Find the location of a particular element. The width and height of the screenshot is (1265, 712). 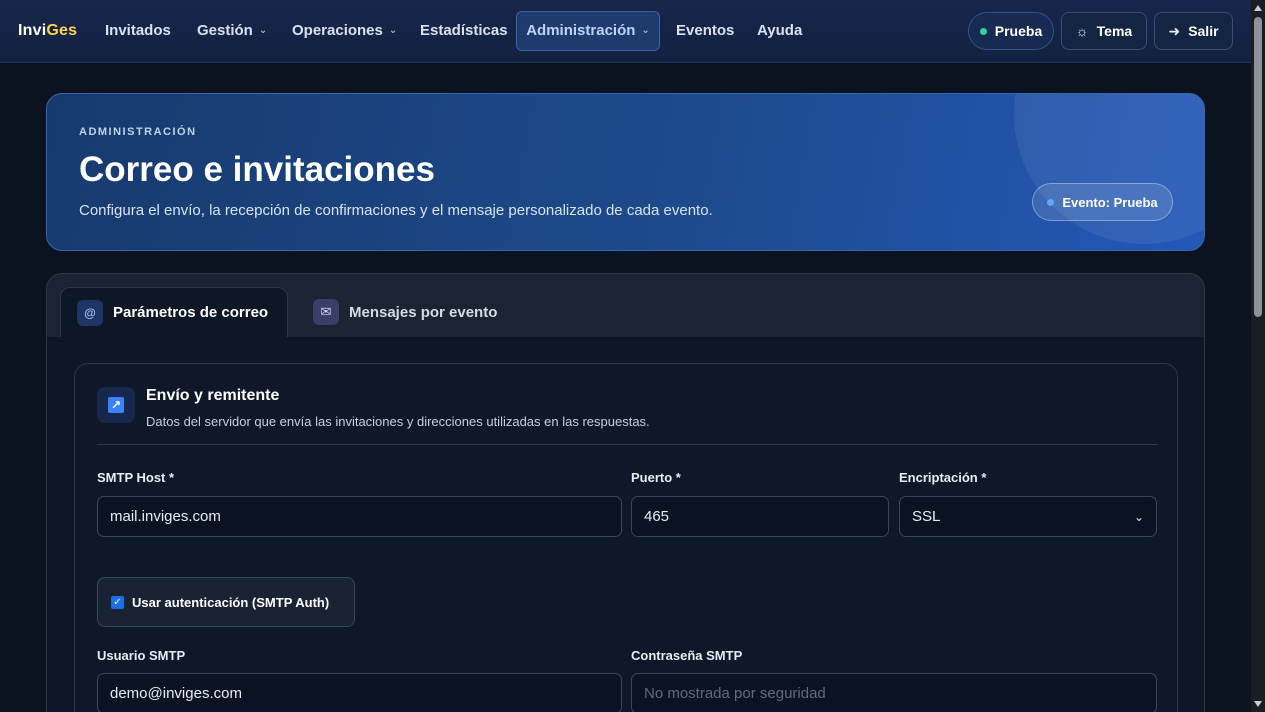

encryption-select-value: SSL is located at coordinates (926, 516).